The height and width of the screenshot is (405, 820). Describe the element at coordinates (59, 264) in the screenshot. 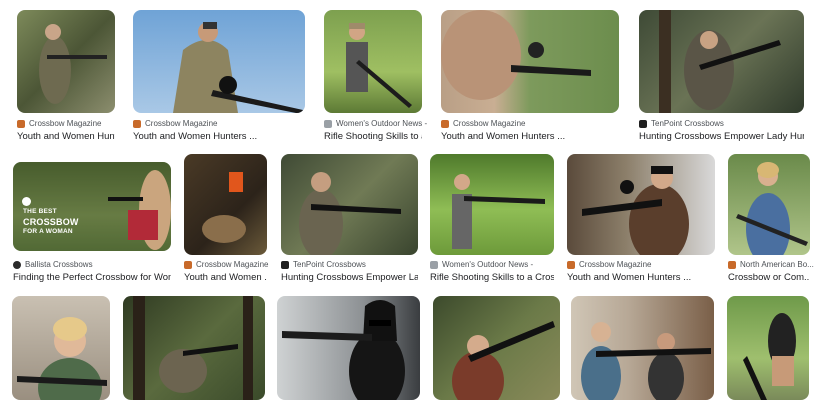

I see `result-source: Ballista Crossbows` at that location.